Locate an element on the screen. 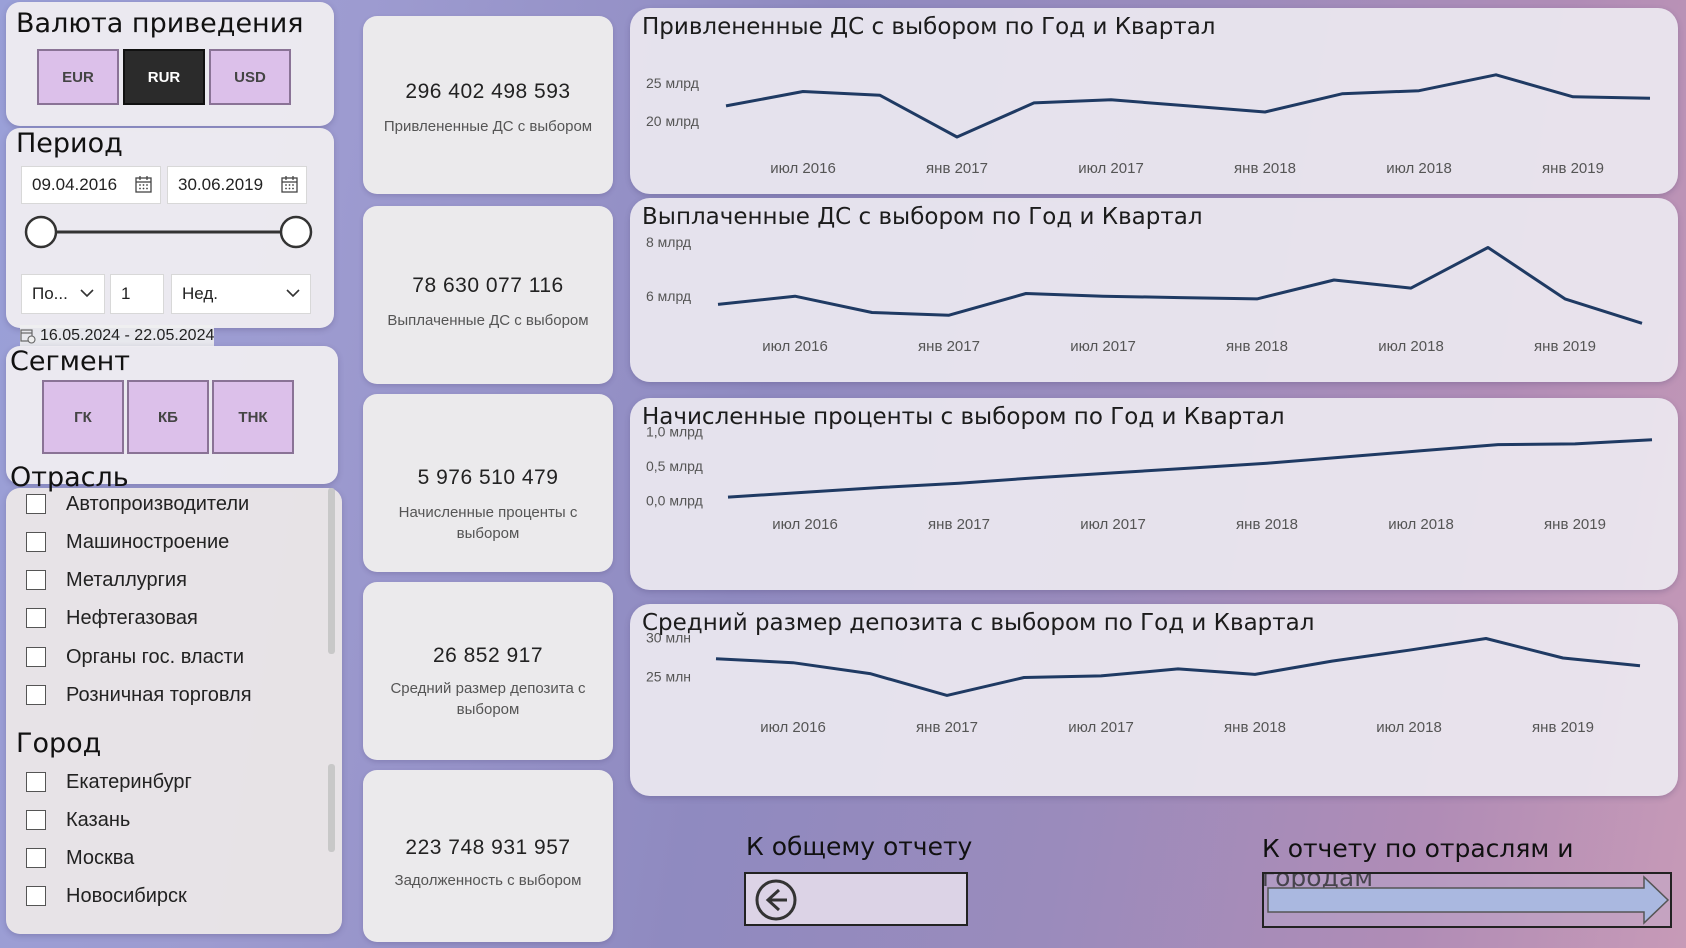 The image size is (1686, 948). currency-usd-button: USD is located at coordinates (250, 77).